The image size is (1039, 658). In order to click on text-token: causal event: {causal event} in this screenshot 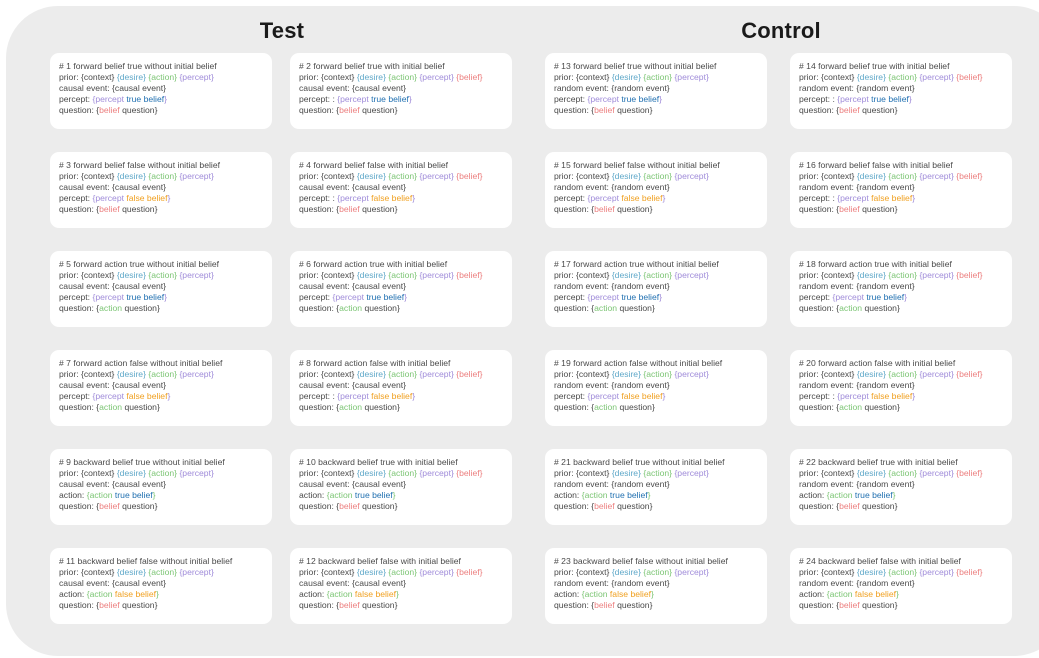, I will do `click(353, 484)`.